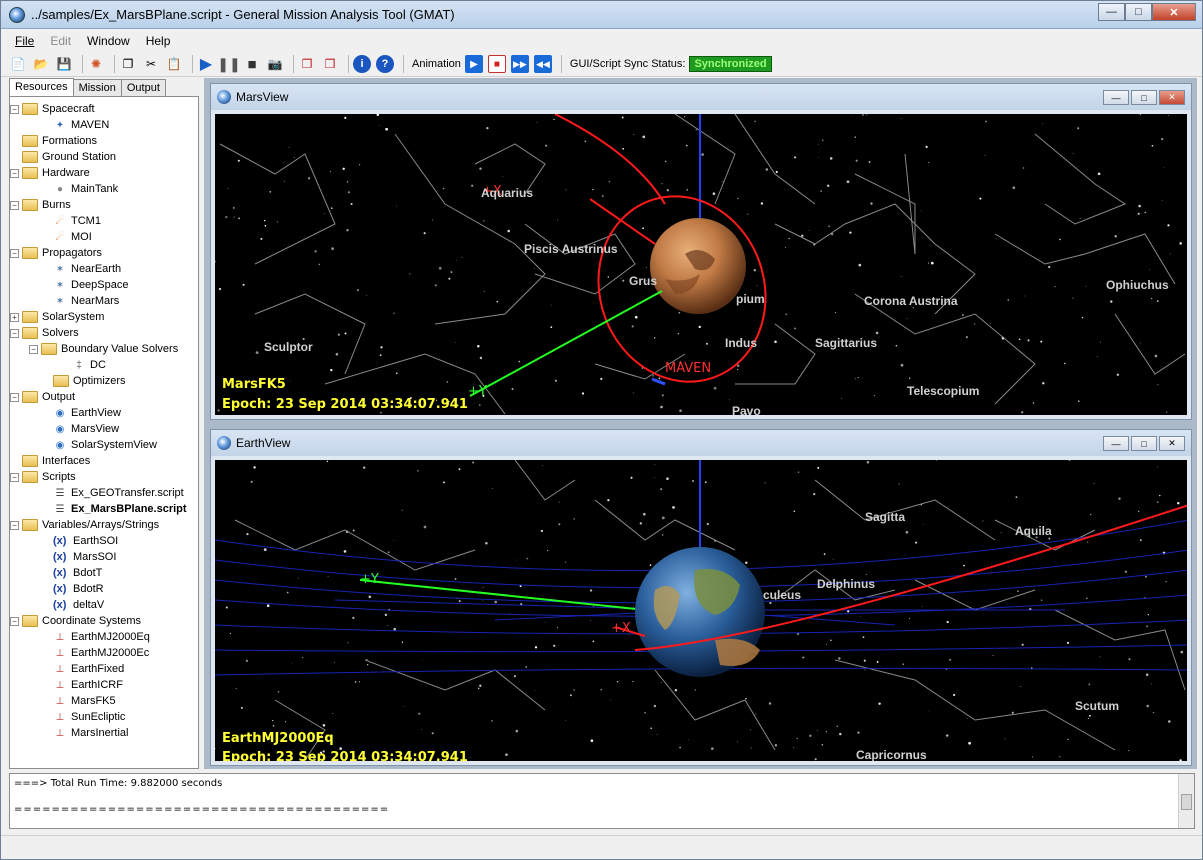 This screenshot has width=1203, height=860. Describe the element at coordinates (99, 445) in the screenshot. I see `tree-item: ◉ SolarSystemView` at that location.